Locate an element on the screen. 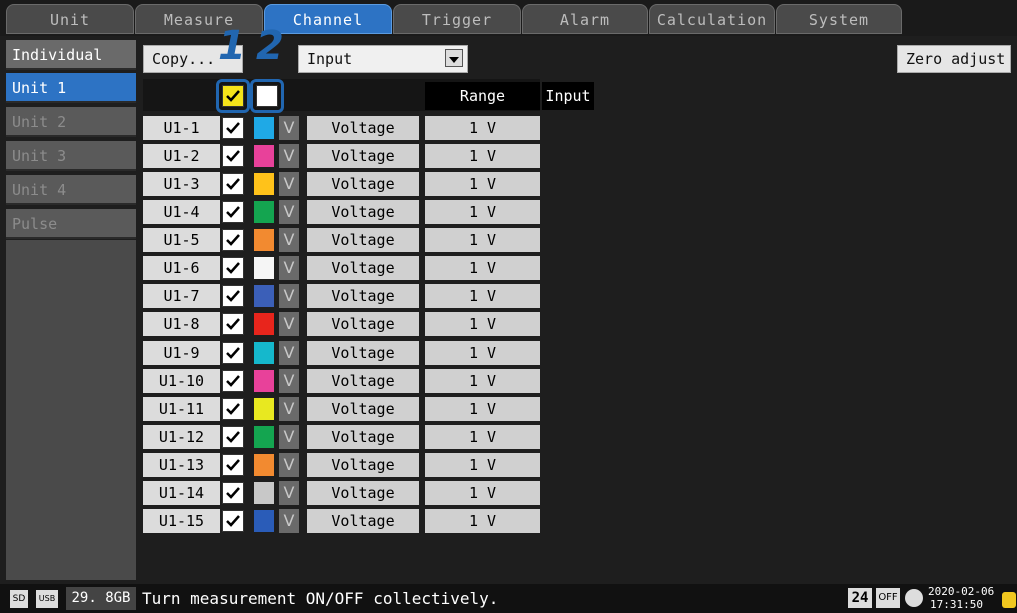 This screenshot has height=613, width=1017. tab-unit: Unit is located at coordinates (70, 19).